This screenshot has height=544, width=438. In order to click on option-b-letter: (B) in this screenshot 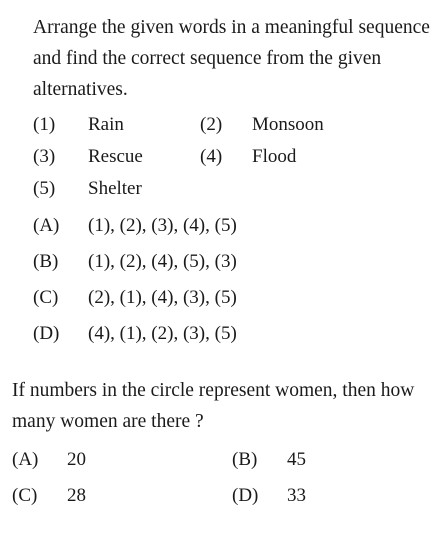, I will do `click(244, 460)`.